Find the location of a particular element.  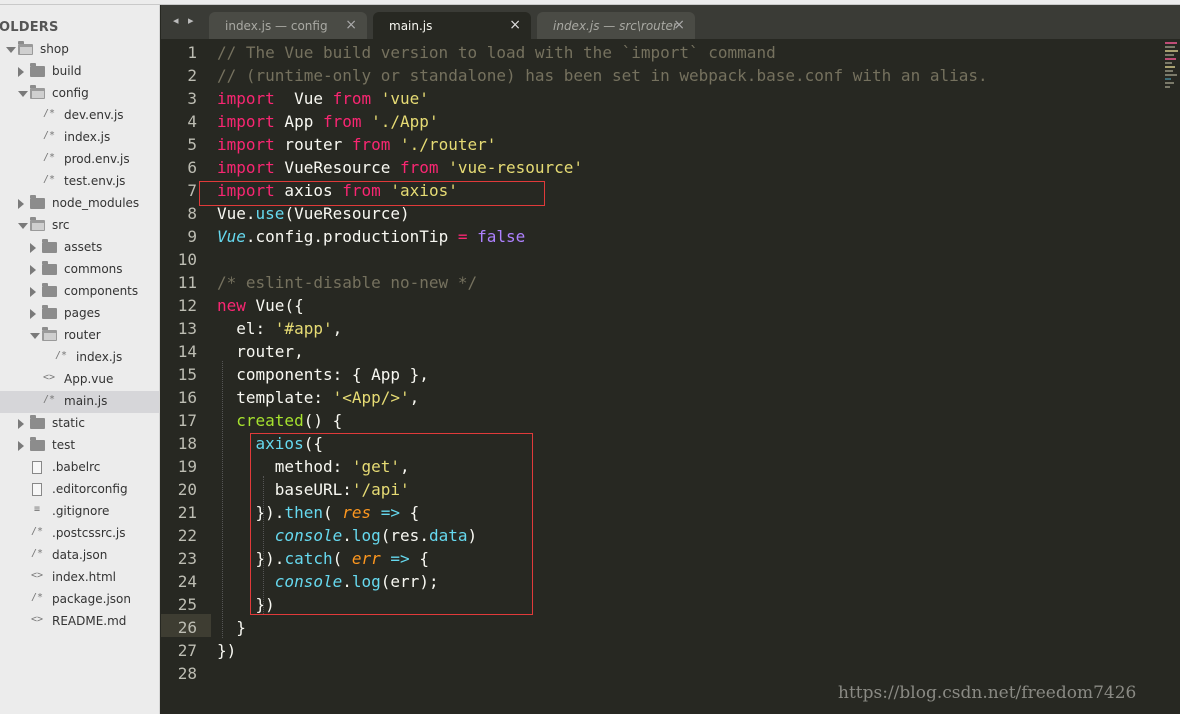

sidebar-item-shop: shop is located at coordinates (79, 50).